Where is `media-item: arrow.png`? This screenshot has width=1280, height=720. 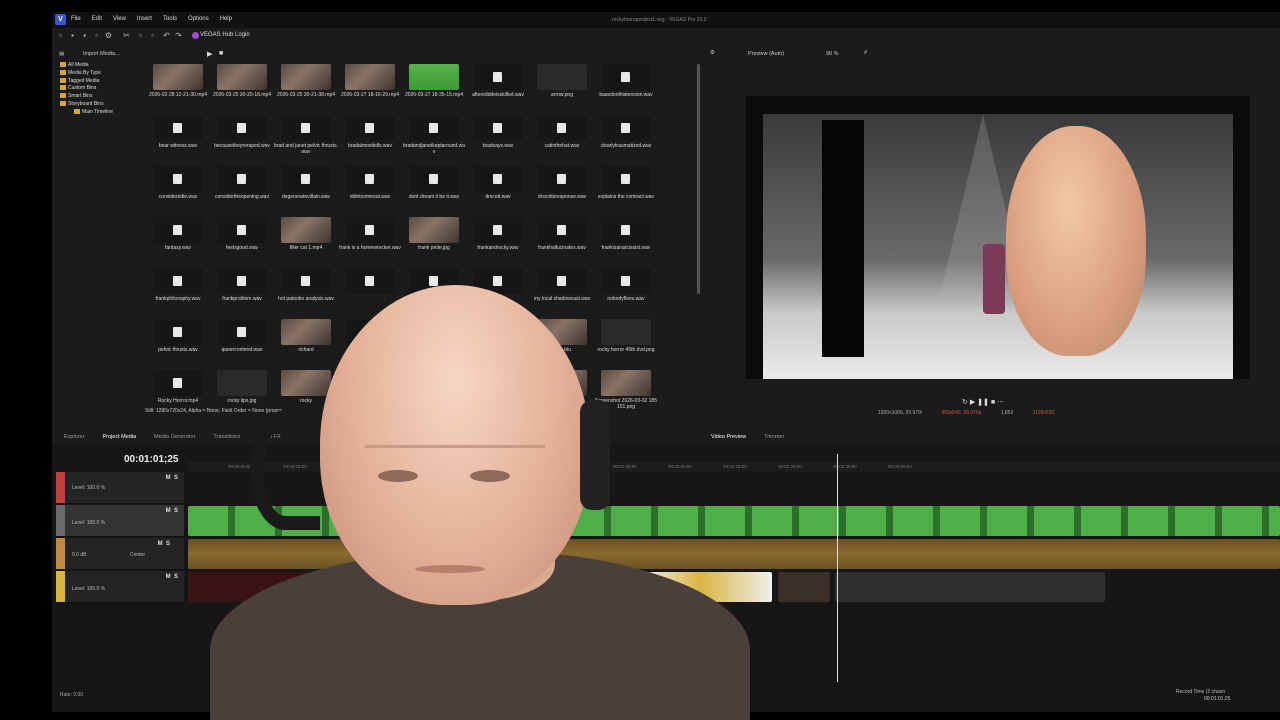 media-item: arrow.png is located at coordinates (562, 87).